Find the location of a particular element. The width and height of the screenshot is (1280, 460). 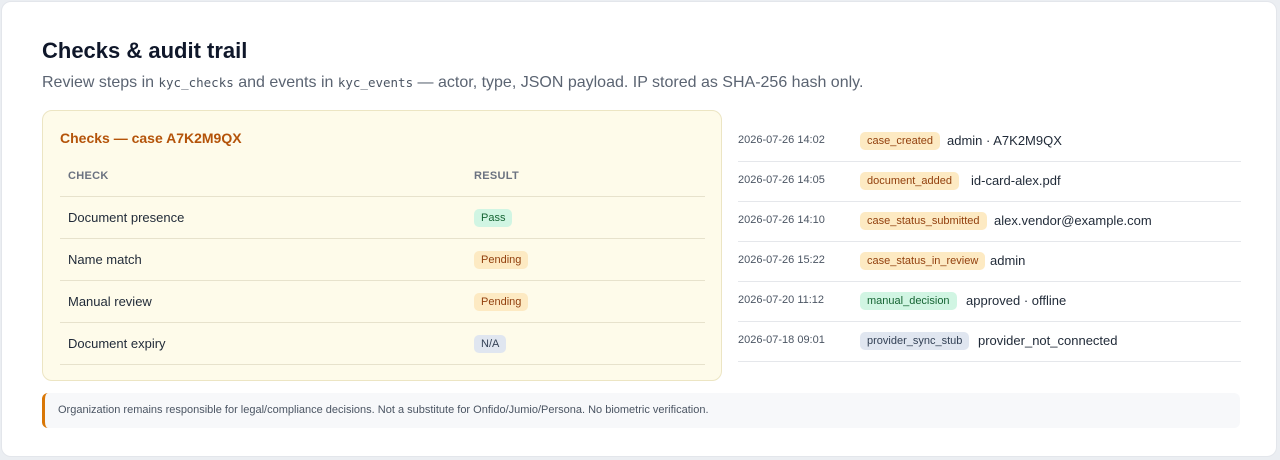

event-type-badge: case_status_submitted is located at coordinates (923, 221).